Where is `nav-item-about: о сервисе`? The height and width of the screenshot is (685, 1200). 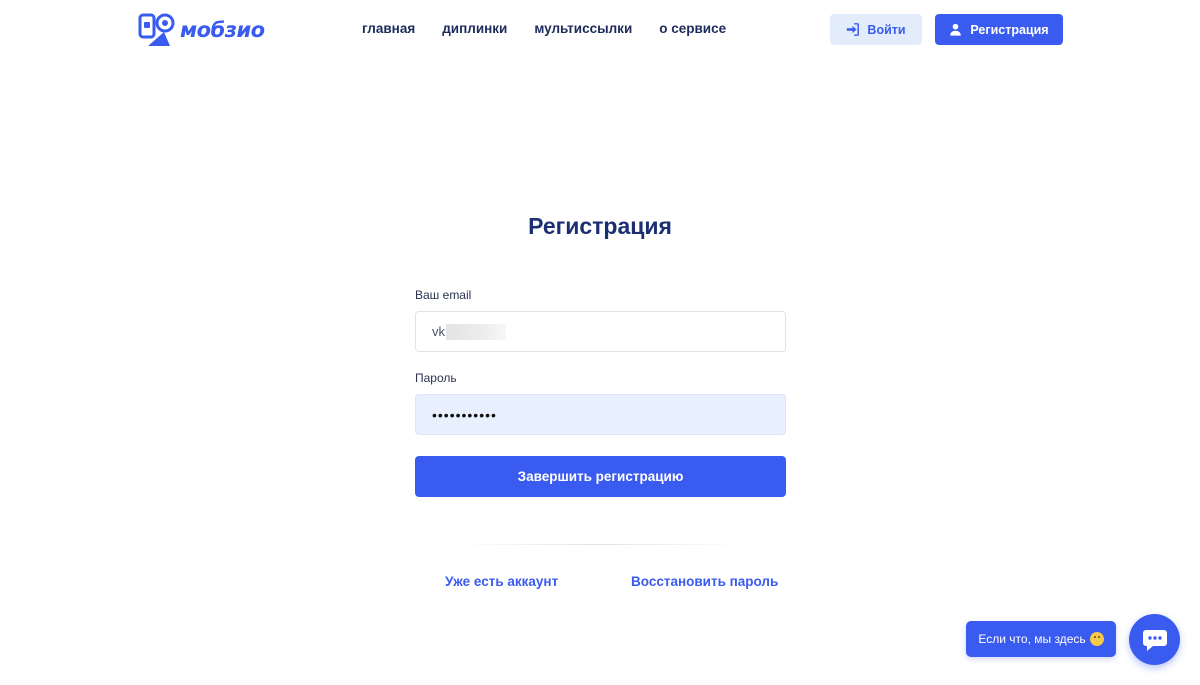
nav-item-about: о сервисе is located at coordinates (692, 28).